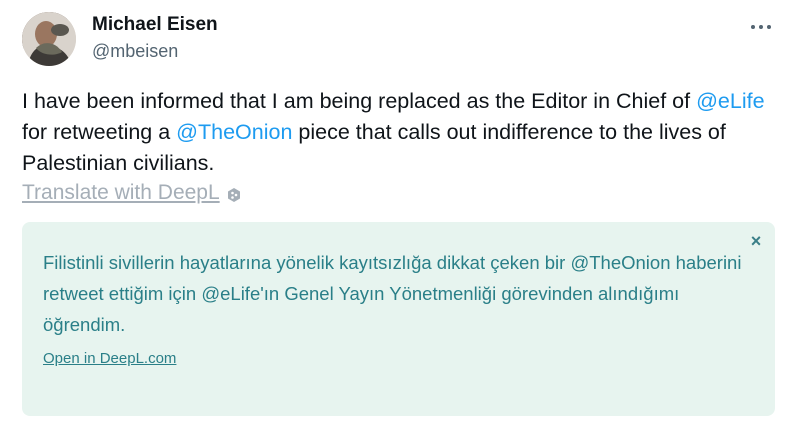 This screenshot has height=434, width=800. What do you see at coordinates (99, 132) in the screenshot?
I see `tweet-text-part: for retweeting a` at bounding box center [99, 132].